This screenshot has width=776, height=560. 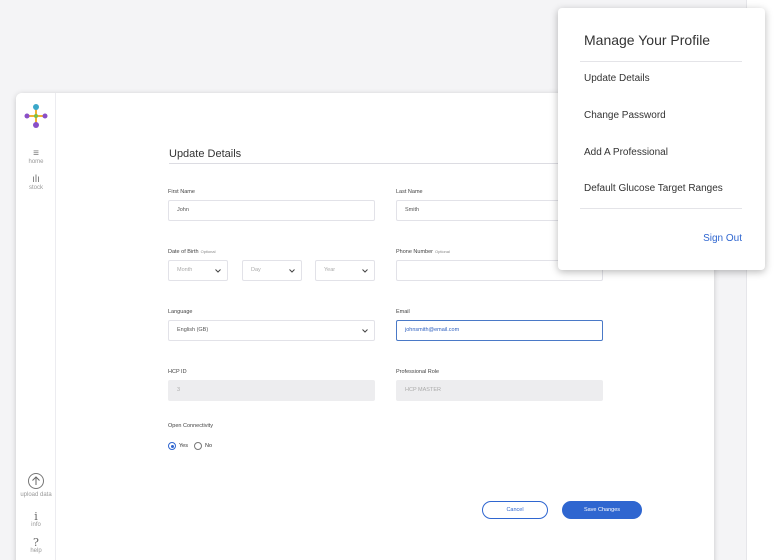 I want to click on hcp-id-field: 3, so click(x=271, y=390).